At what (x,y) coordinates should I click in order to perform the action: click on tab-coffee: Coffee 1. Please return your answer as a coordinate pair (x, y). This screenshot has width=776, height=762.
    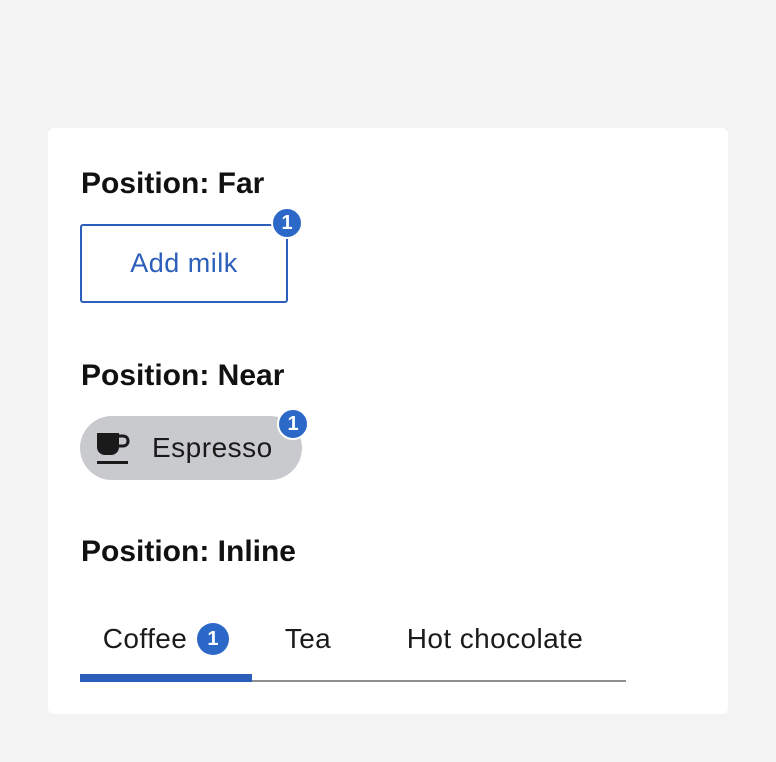
    Looking at the image, I should click on (166, 640).